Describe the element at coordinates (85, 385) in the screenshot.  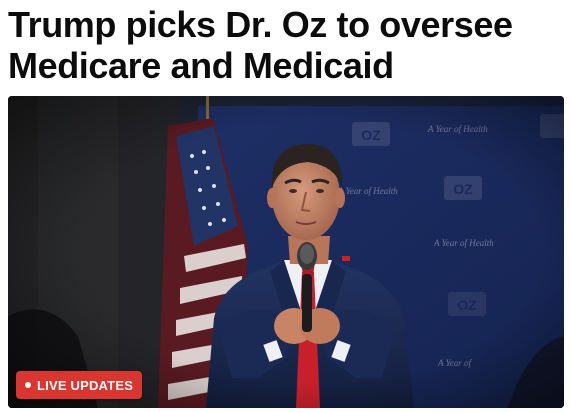
I see `live-updates-label: LIVE UPDATES` at that location.